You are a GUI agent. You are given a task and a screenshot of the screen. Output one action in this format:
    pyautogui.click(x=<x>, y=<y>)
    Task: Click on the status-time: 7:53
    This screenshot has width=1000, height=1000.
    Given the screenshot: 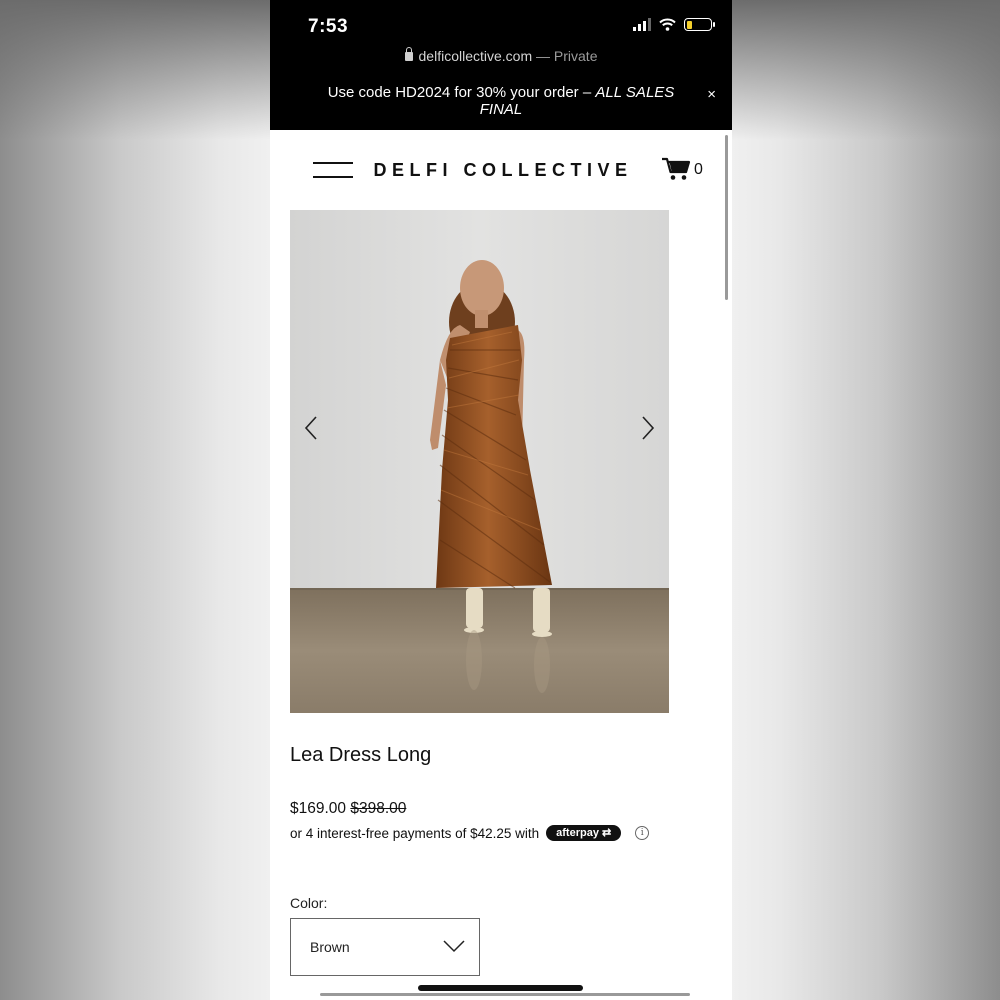 What is the action you would take?
    pyautogui.click(x=328, y=26)
    